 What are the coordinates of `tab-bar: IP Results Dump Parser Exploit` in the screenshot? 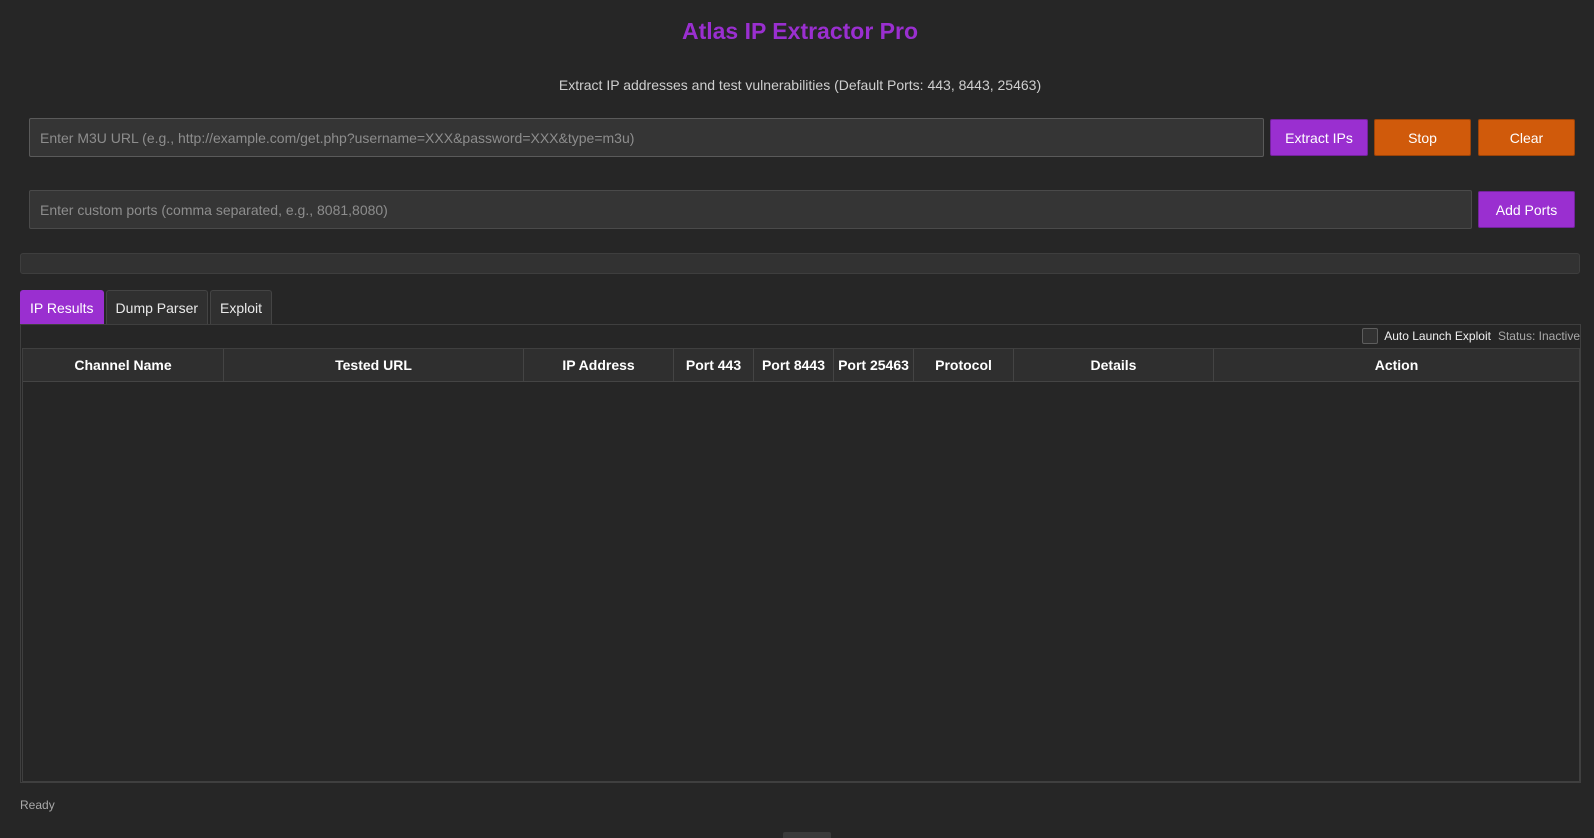 It's located at (147, 307).